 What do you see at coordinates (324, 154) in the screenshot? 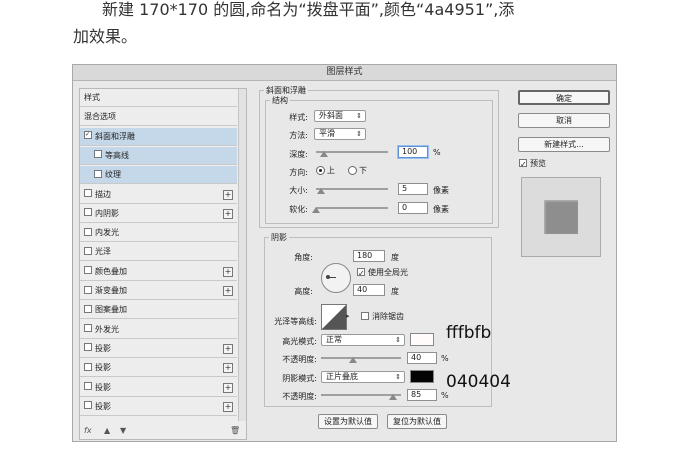
I see `depth-slider-thumb` at bounding box center [324, 154].